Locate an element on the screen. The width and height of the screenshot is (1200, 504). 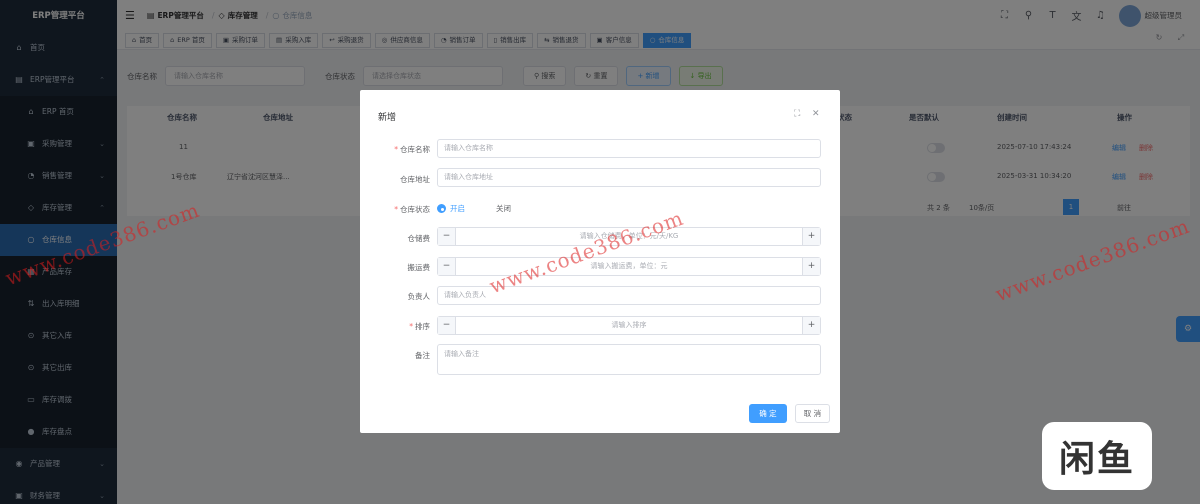
cancel-button: 取 消 is located at coordinates (812, 413).